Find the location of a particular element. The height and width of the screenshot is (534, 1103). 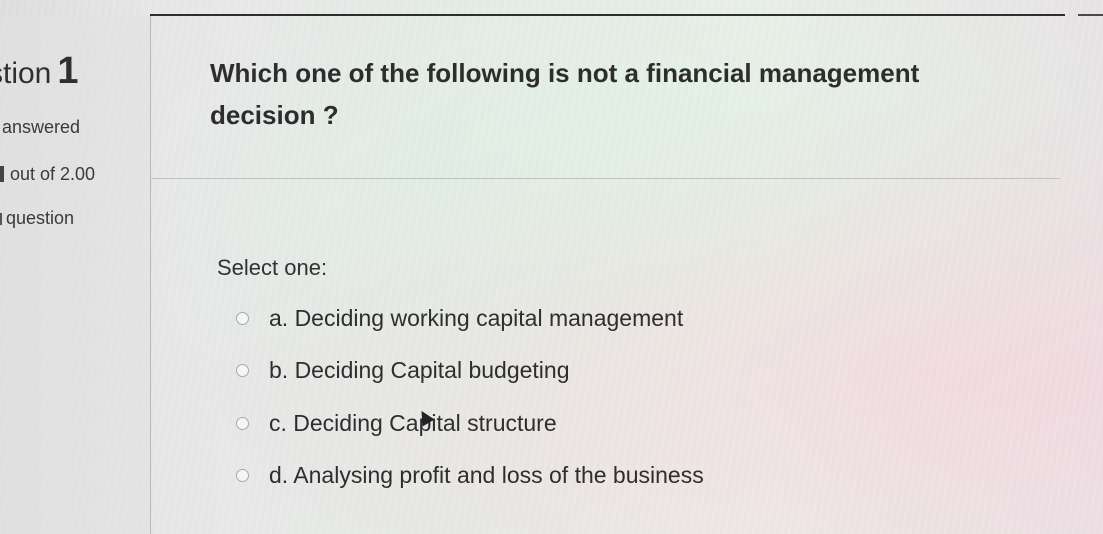

question-divider is located at coordinates (605, 178).